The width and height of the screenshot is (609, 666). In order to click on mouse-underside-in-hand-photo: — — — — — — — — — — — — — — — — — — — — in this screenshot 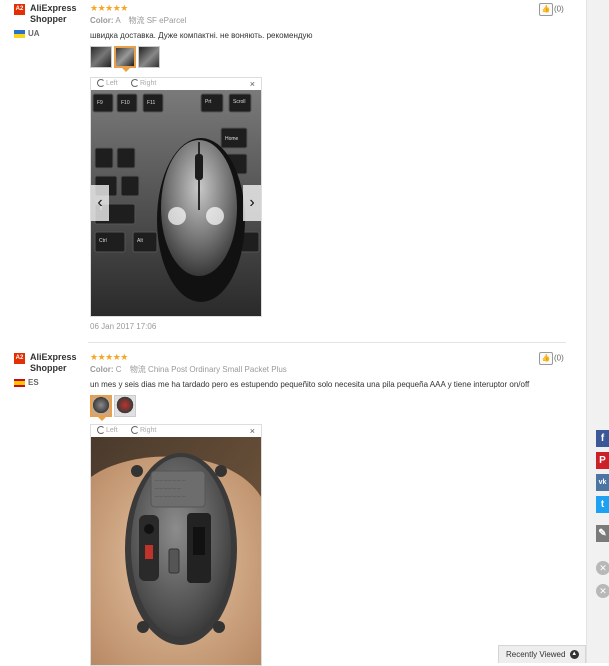, I will do `click(176, 551)`.